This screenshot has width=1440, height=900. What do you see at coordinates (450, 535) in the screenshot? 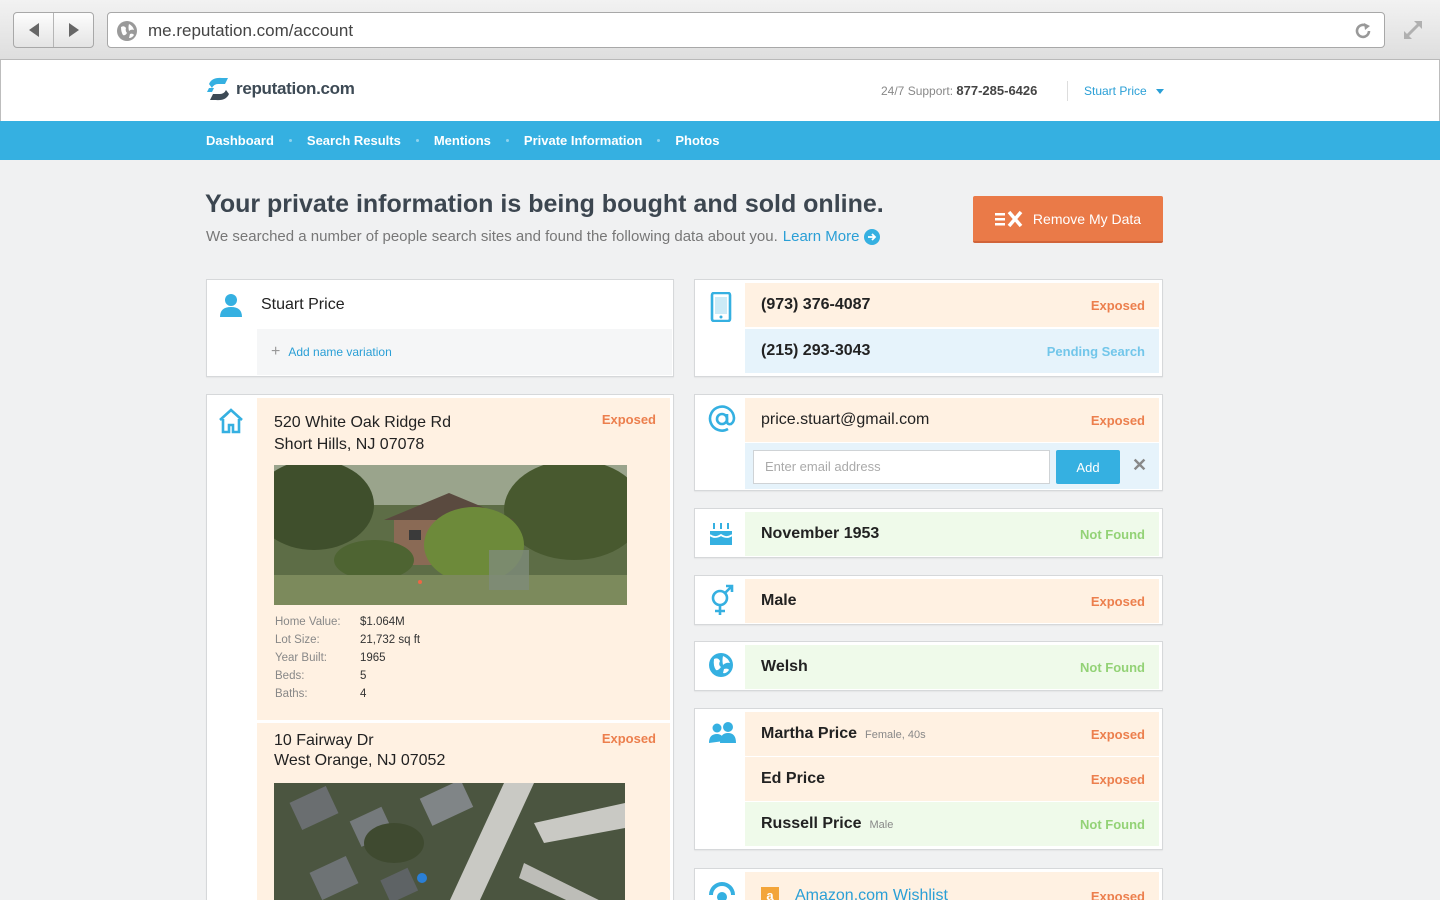
I see `street-view-photo` at bounding box center [450, 535].